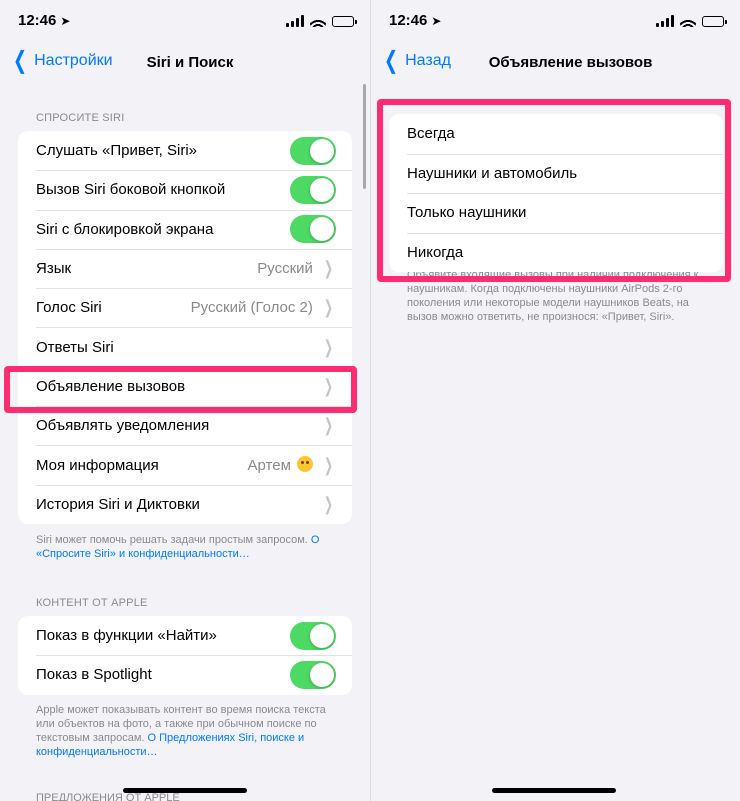 The image size is (740, 801). Describe the element at coordinates (108, 796) in the screenshot. I see `section-header-apple-suggestions: ПРЕДЛОЖЕНИЯ ОТ APPLE` at that location.